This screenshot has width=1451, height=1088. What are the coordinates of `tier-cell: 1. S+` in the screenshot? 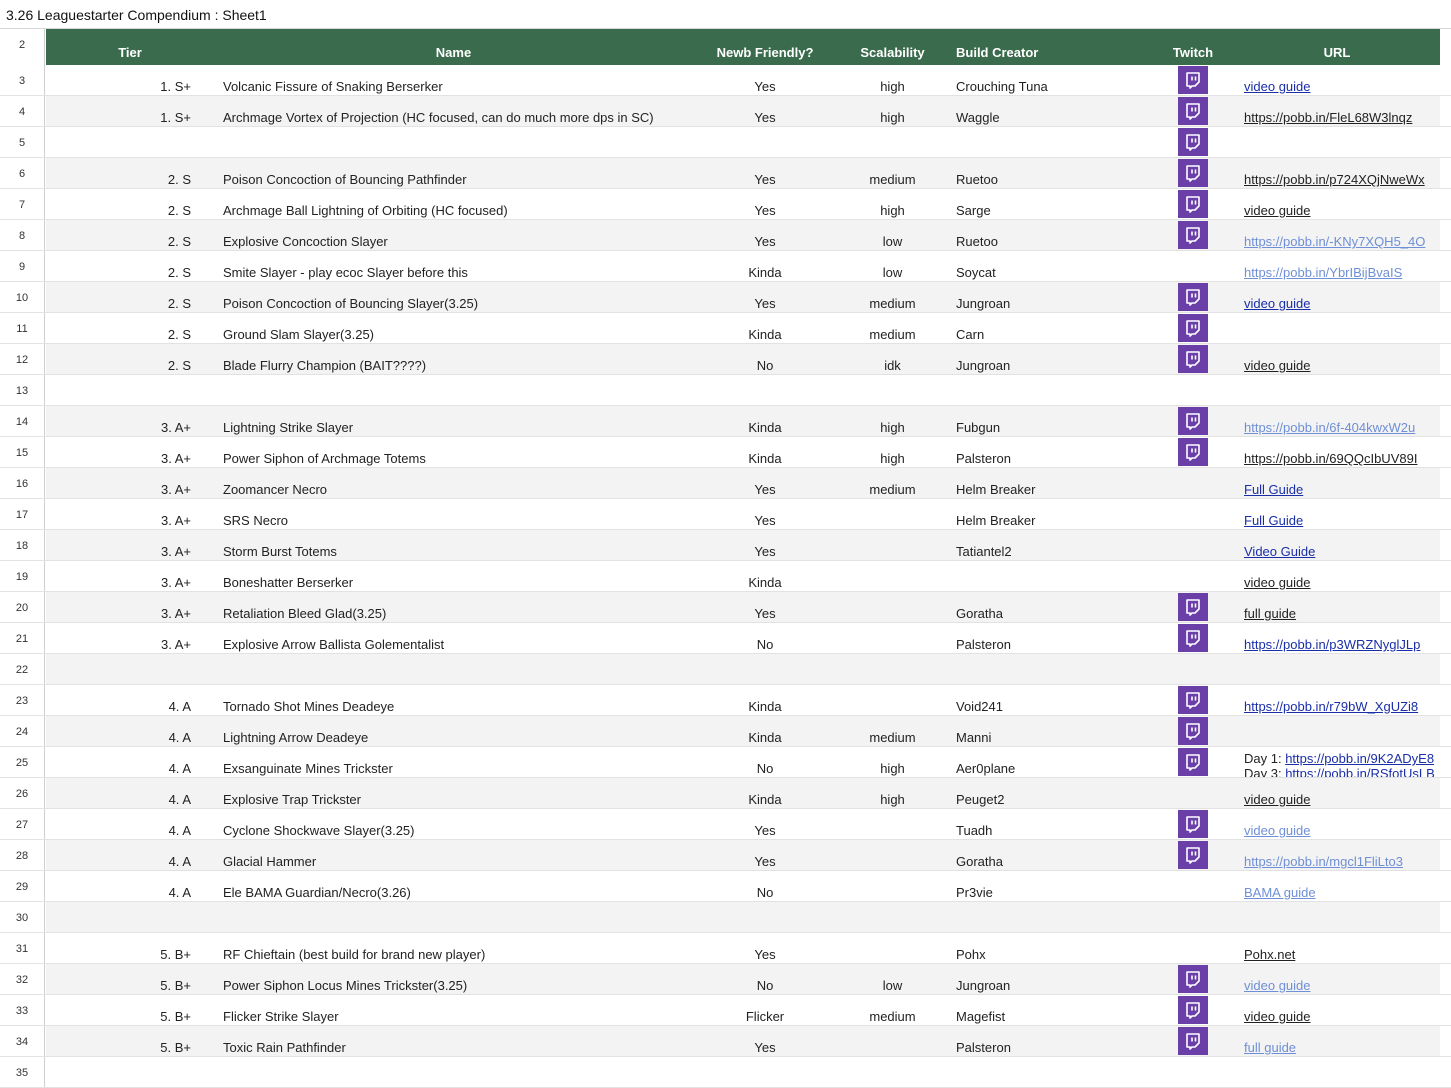 It's located at (118, 80).